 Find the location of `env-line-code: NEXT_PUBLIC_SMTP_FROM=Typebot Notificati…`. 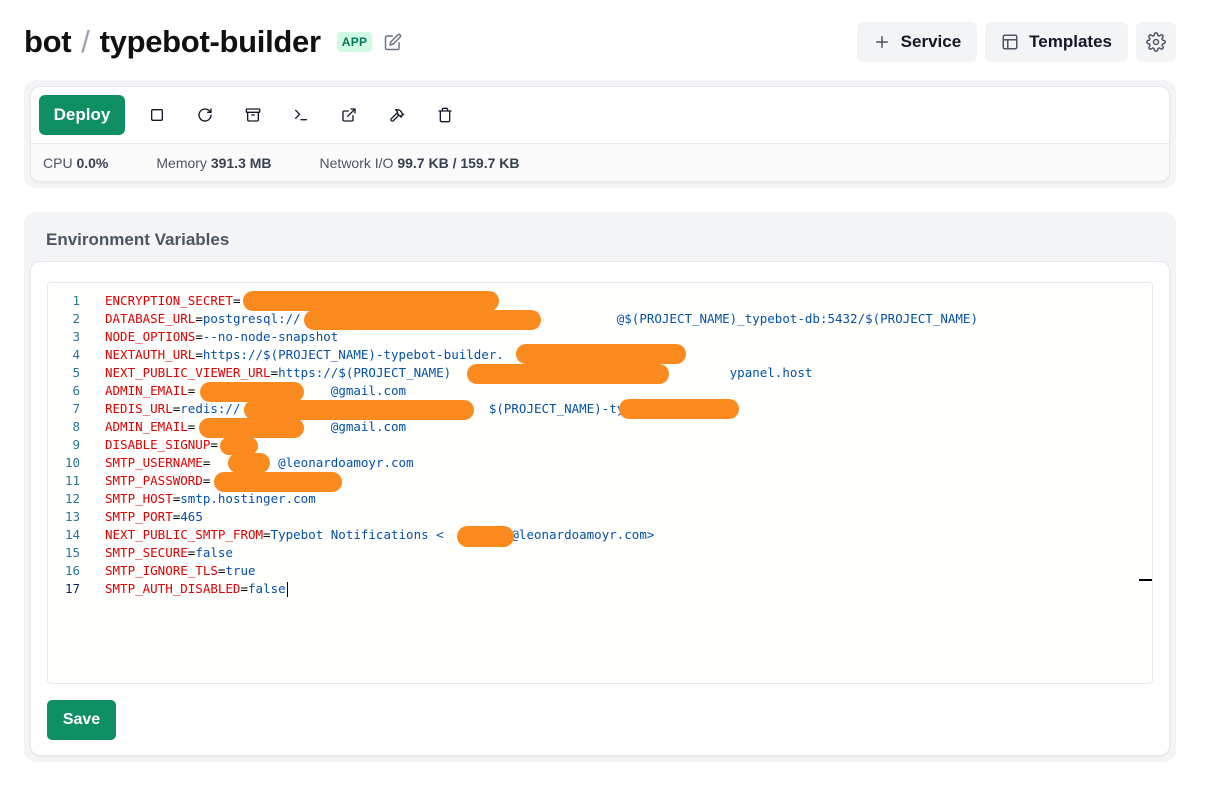

env-line-code: NEXT_PUBLIC_SMTP_FROM=Typebot Notificati… is located at coordinates (379, 535).